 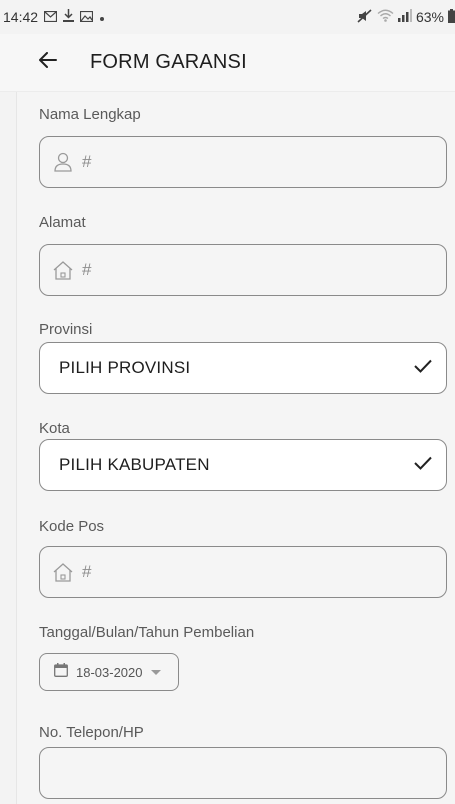 I want to click on caret-down-icon, so click(x=155, y=672).